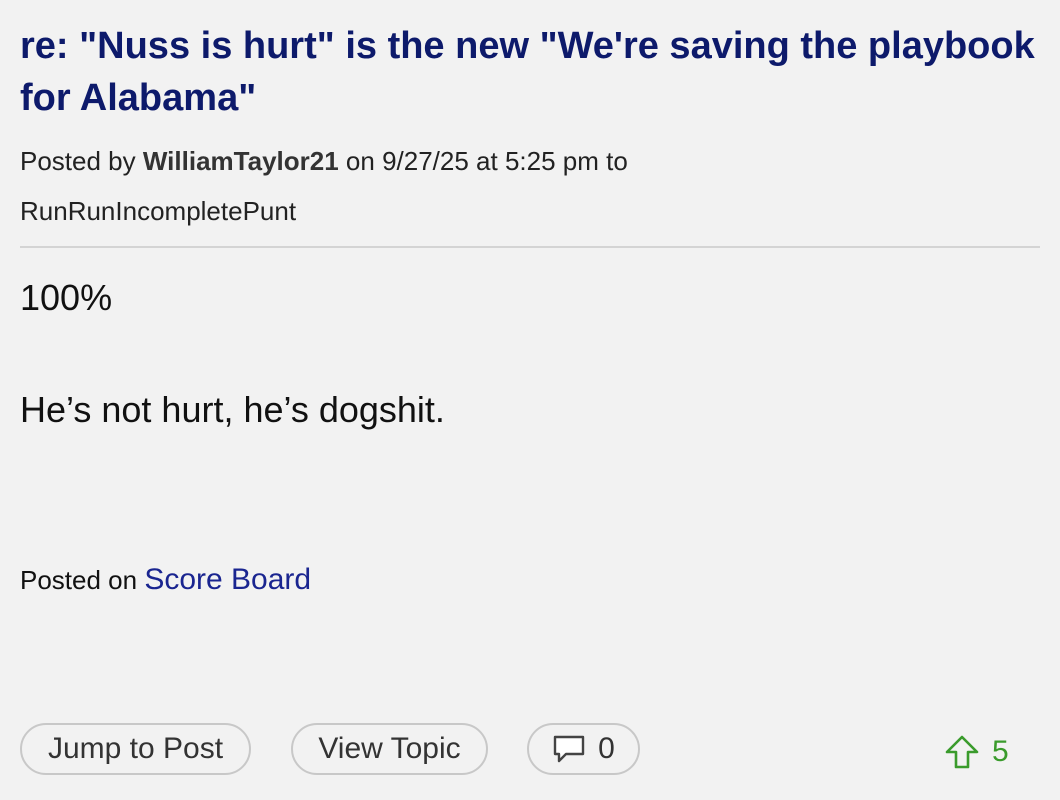 This screenshot has height=800, width=1060. What do you see at coordinates (360, 161) in the screenshot?
I see `on-label: on` at bounding box center [360, 161].